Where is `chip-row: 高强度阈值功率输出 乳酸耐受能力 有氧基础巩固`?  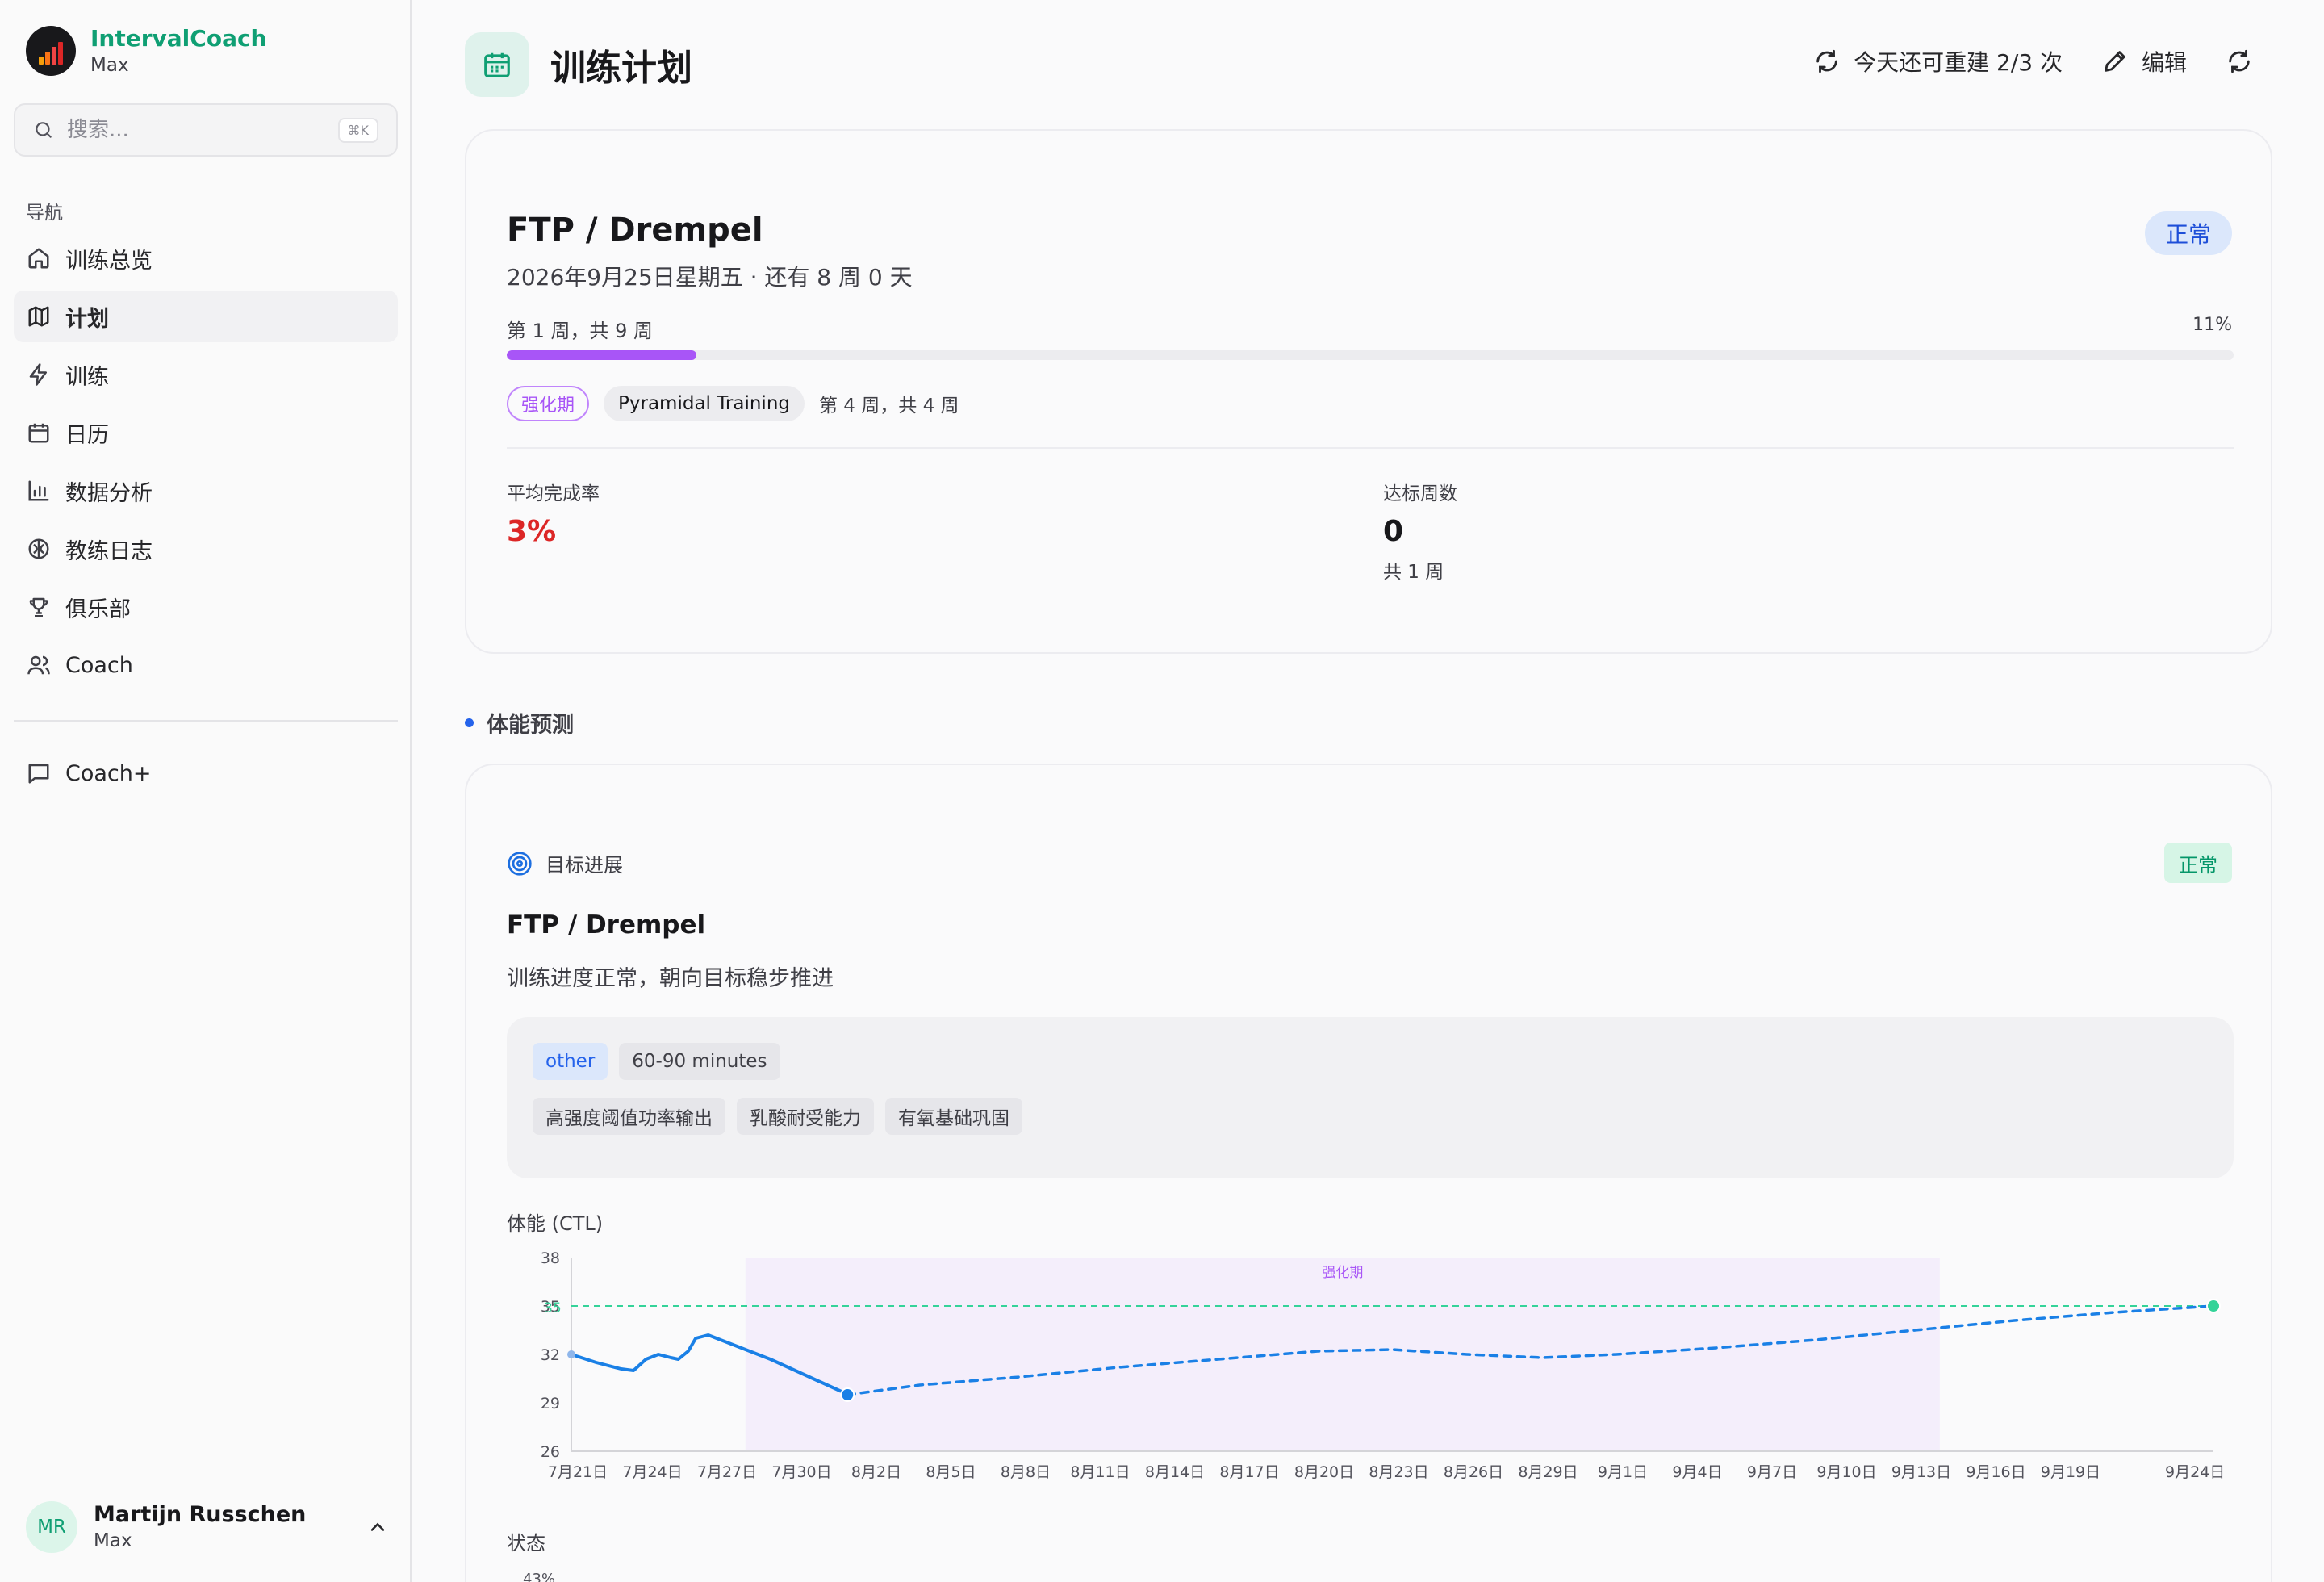 chip-row: 高强度阈值功率输出 乳酸耐受能力 有氧基础巩固 is located at coordinates (778, 1116).